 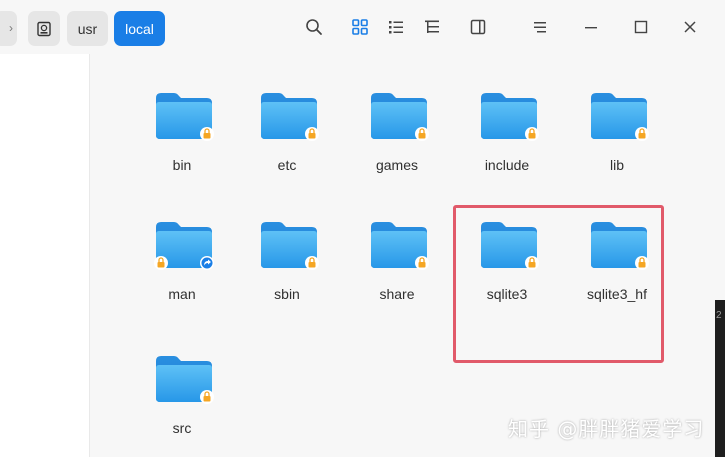 I want to click on folder-name: include, so click(x=507, y=165).